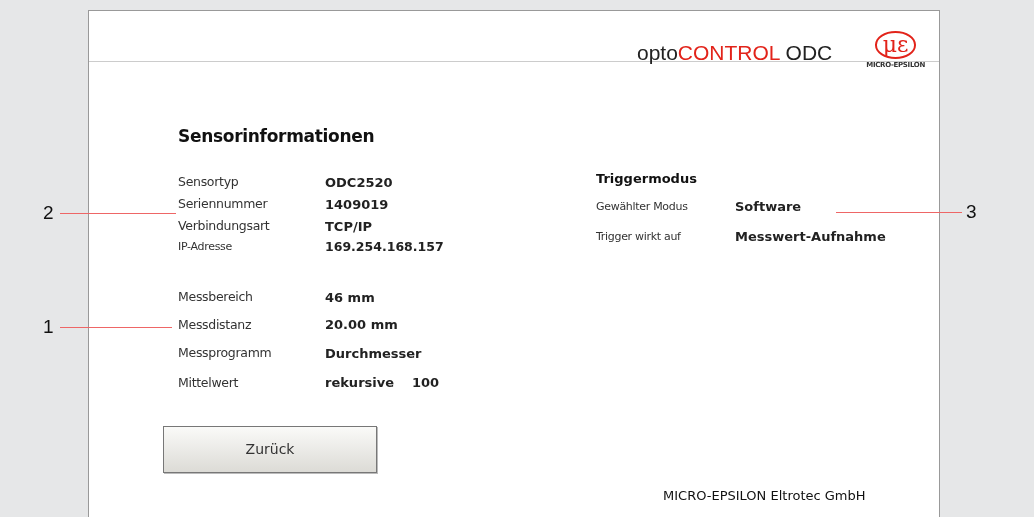 The width and height of the screenshot is (1034, 517). I want to click on field-label: Messdistanz, so click(215, 324).